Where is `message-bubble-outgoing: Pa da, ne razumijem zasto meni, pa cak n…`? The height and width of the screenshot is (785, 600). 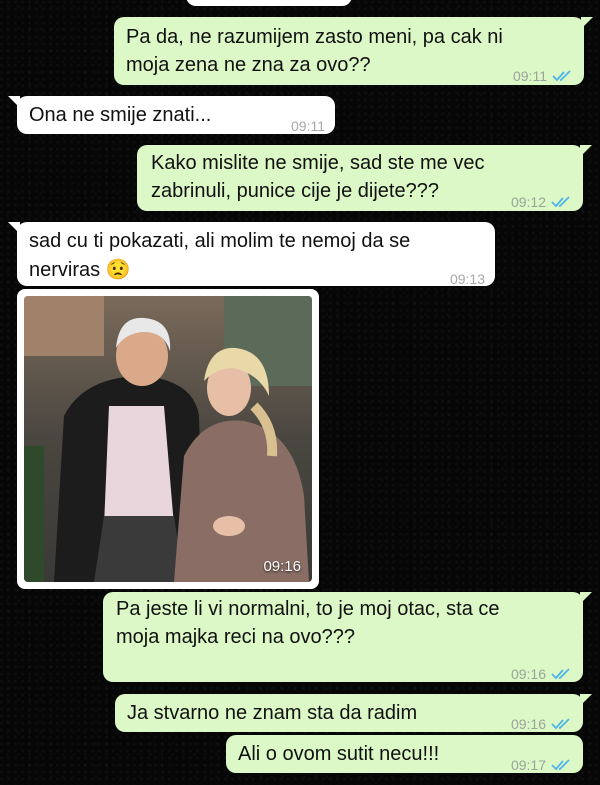
message-bubble-outgoing: Pa da, ne razumijem zasto meni, pa cak n… is located at coordinates (353, 51).